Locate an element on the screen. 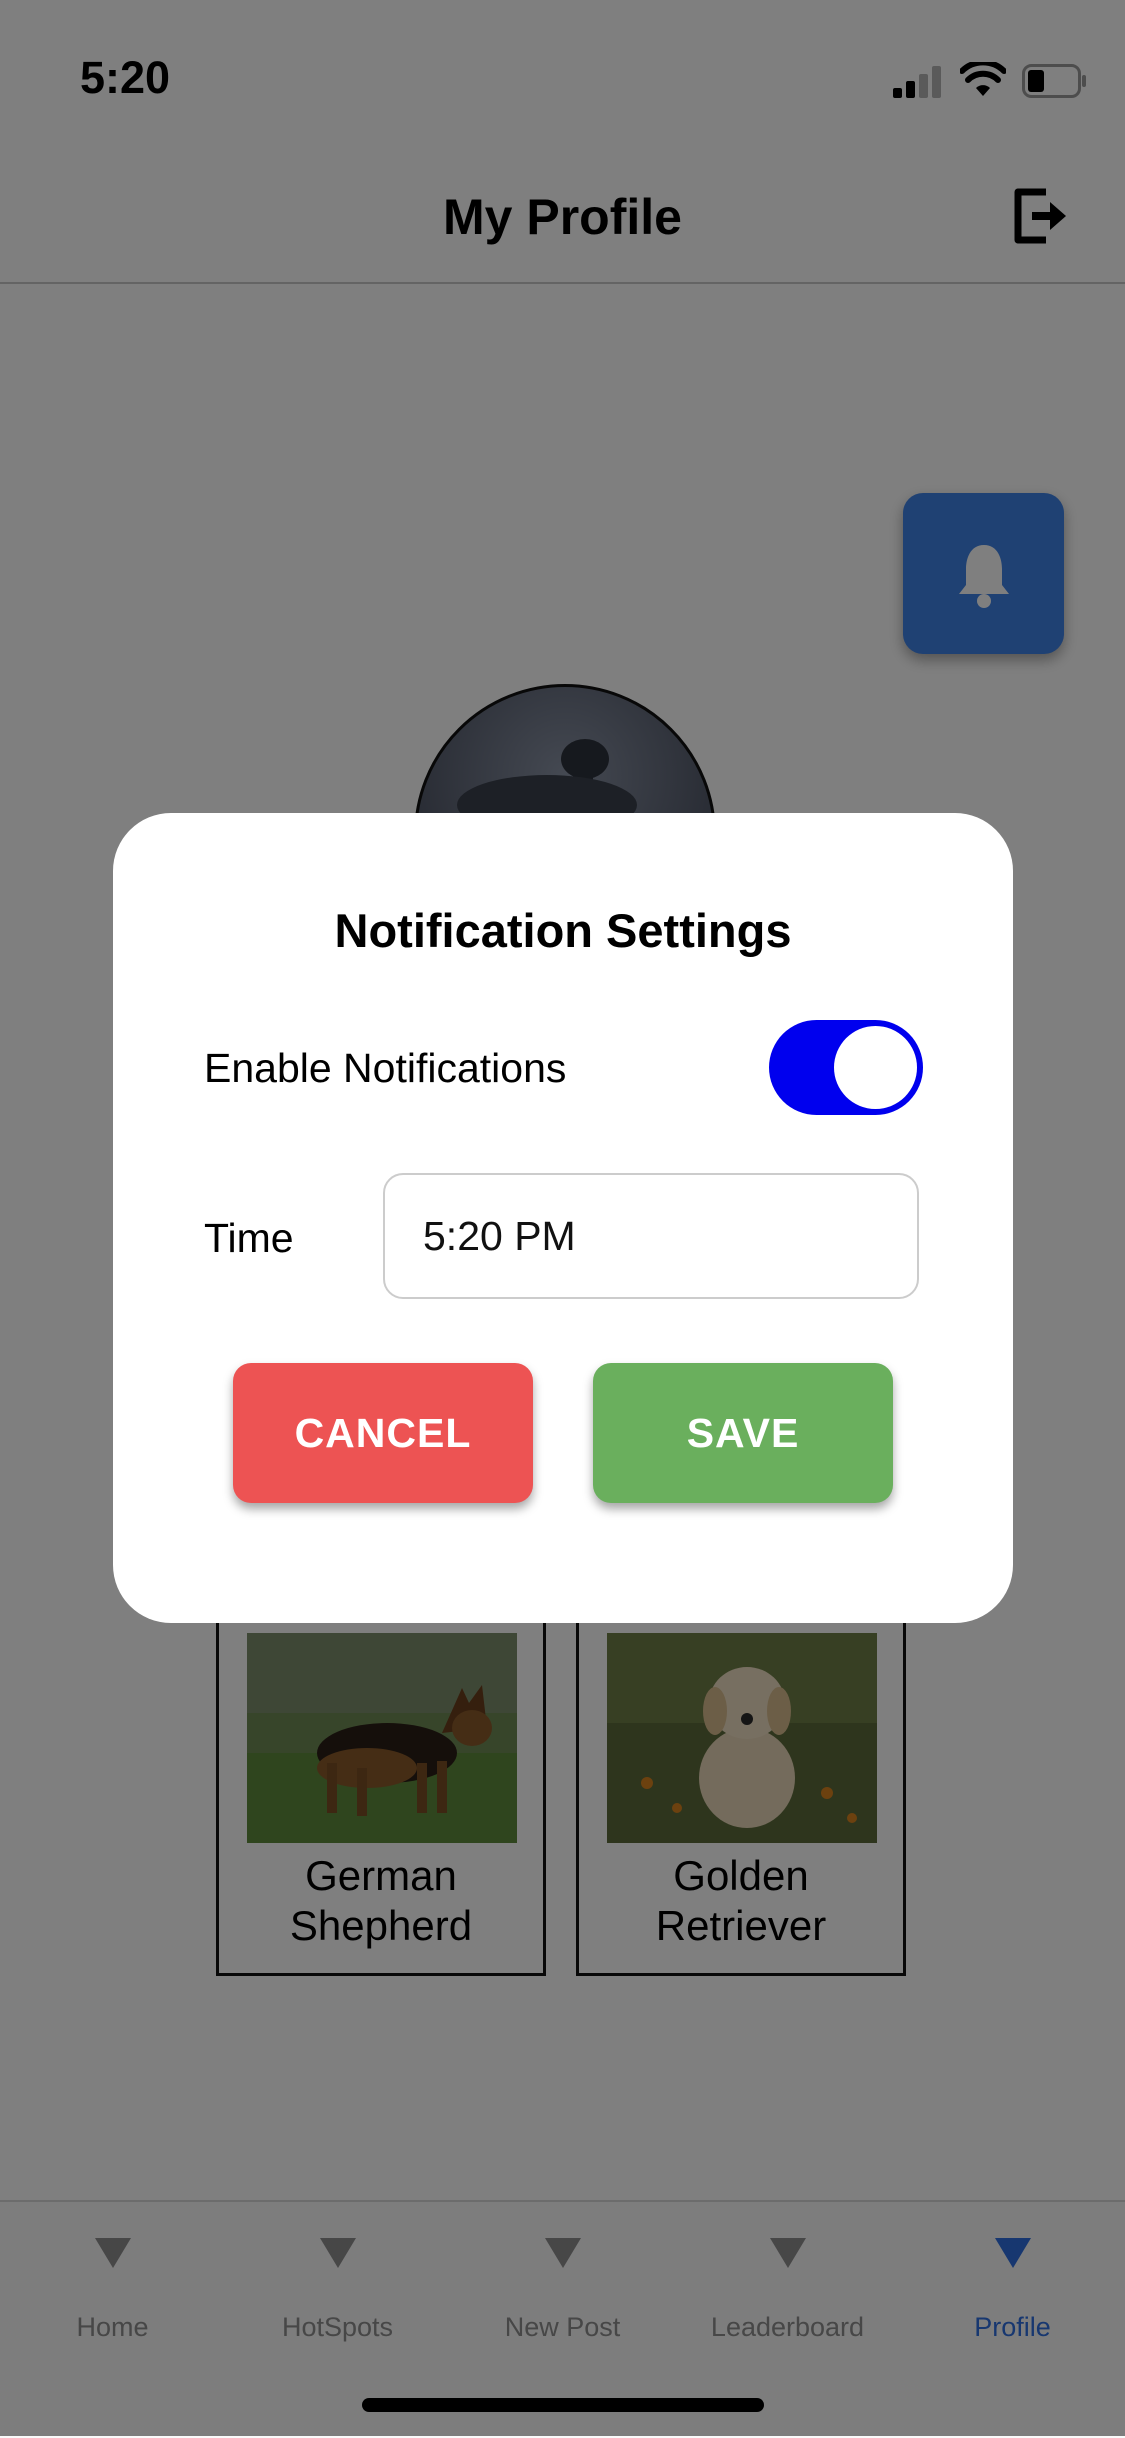 This screenshot has width=1125, height=2438. toggle-knob is located at coordinates (875, 1067).